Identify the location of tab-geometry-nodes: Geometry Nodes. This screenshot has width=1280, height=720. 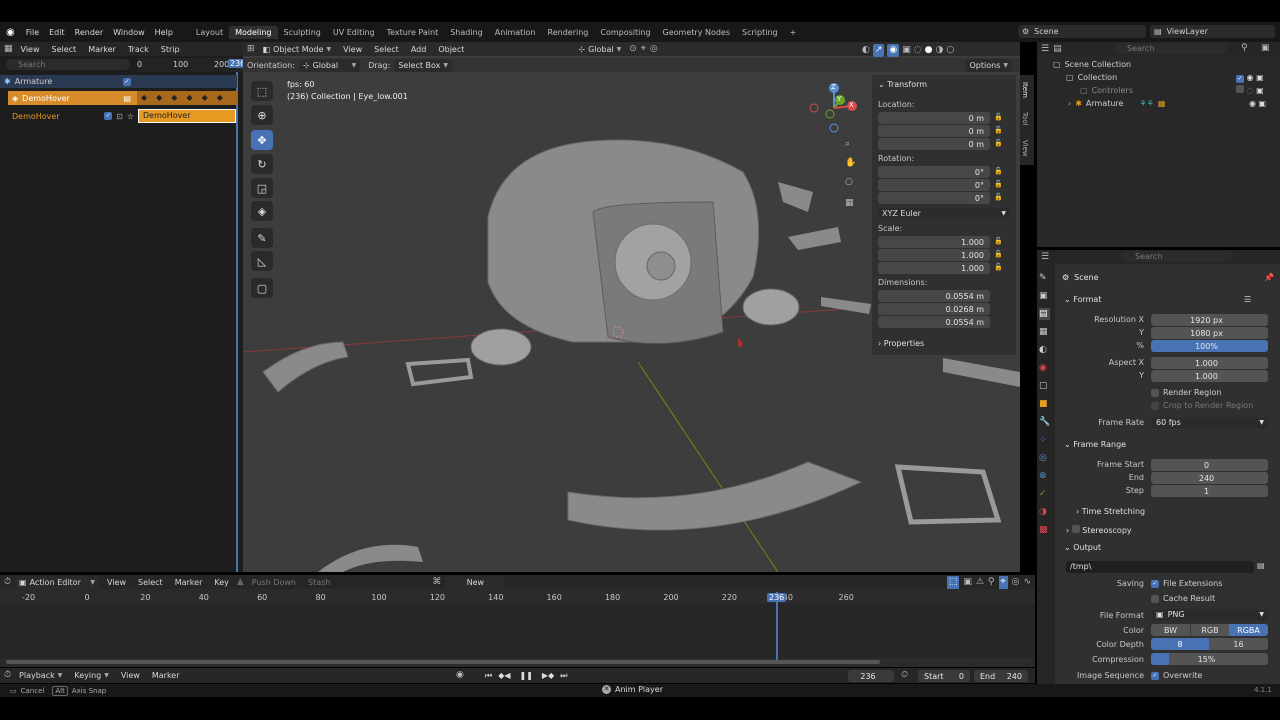
(696, 32).